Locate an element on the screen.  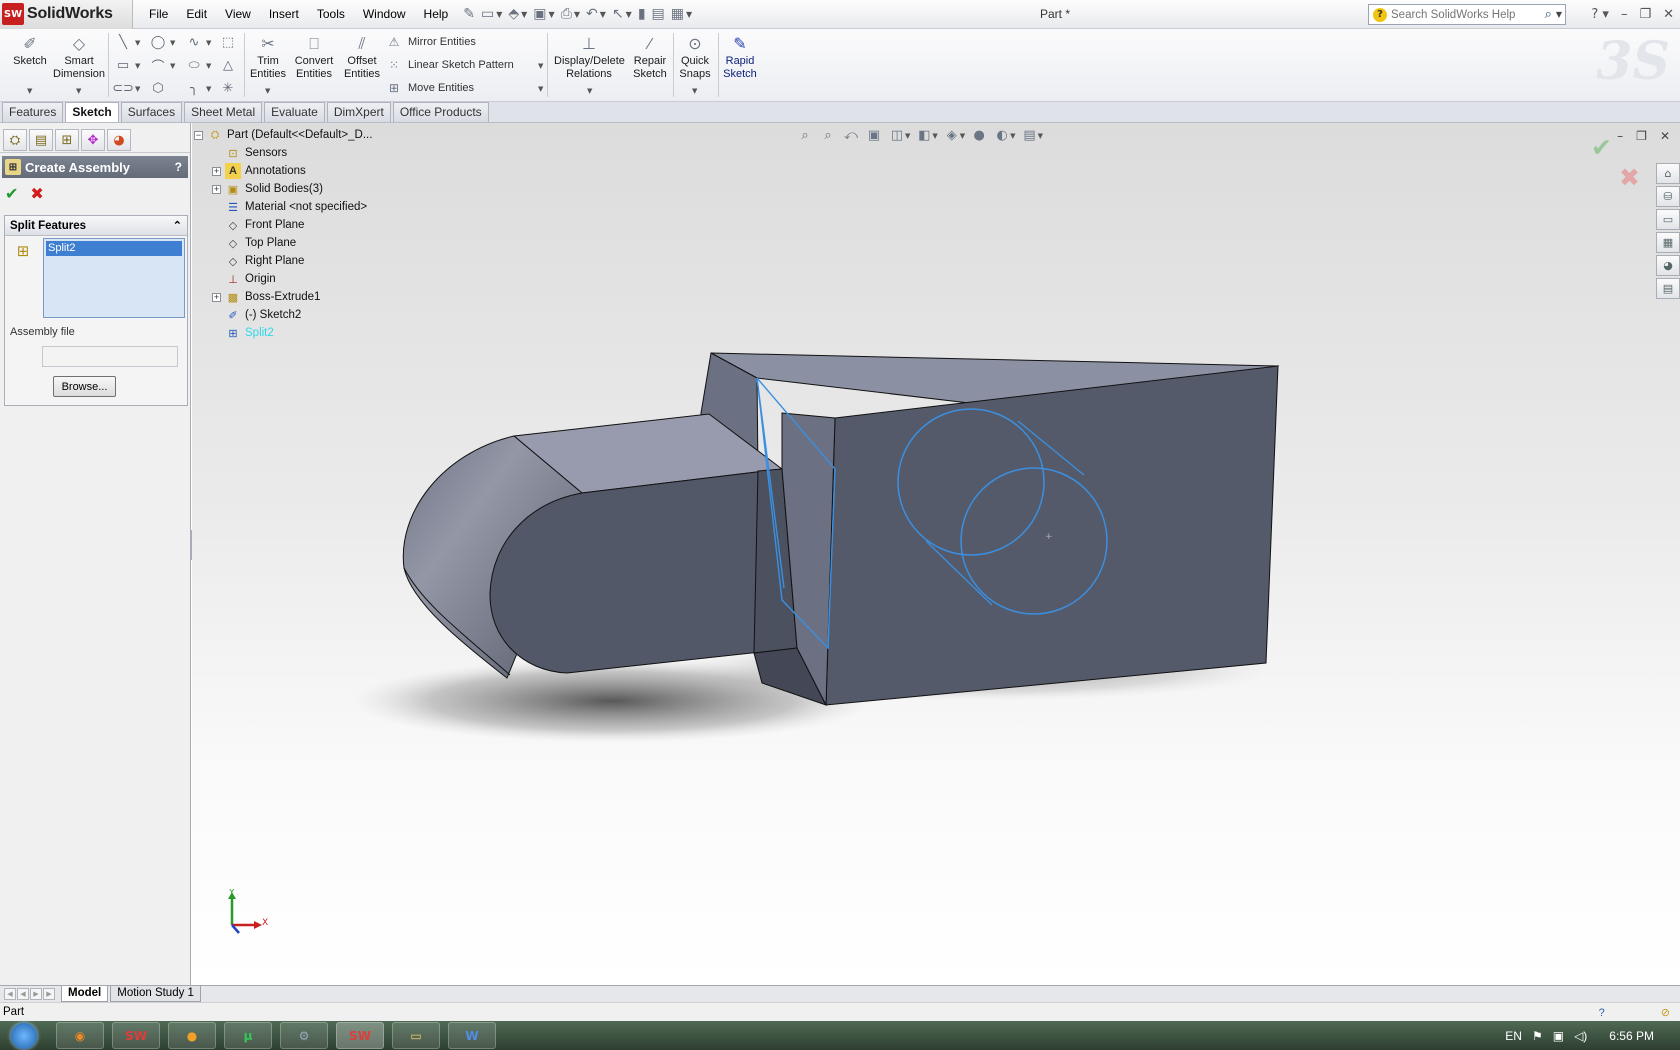
flag-icon: ⚑ is located at coordinates (1537, 1036).